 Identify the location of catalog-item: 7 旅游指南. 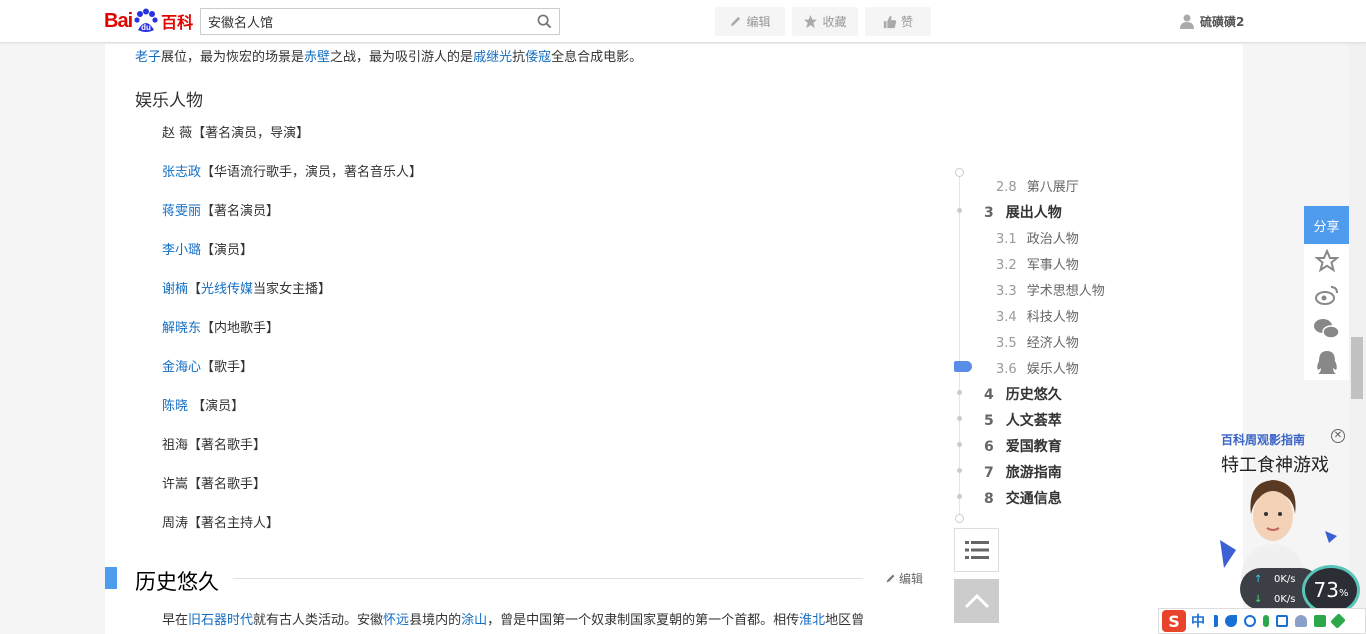
(1023, 472).